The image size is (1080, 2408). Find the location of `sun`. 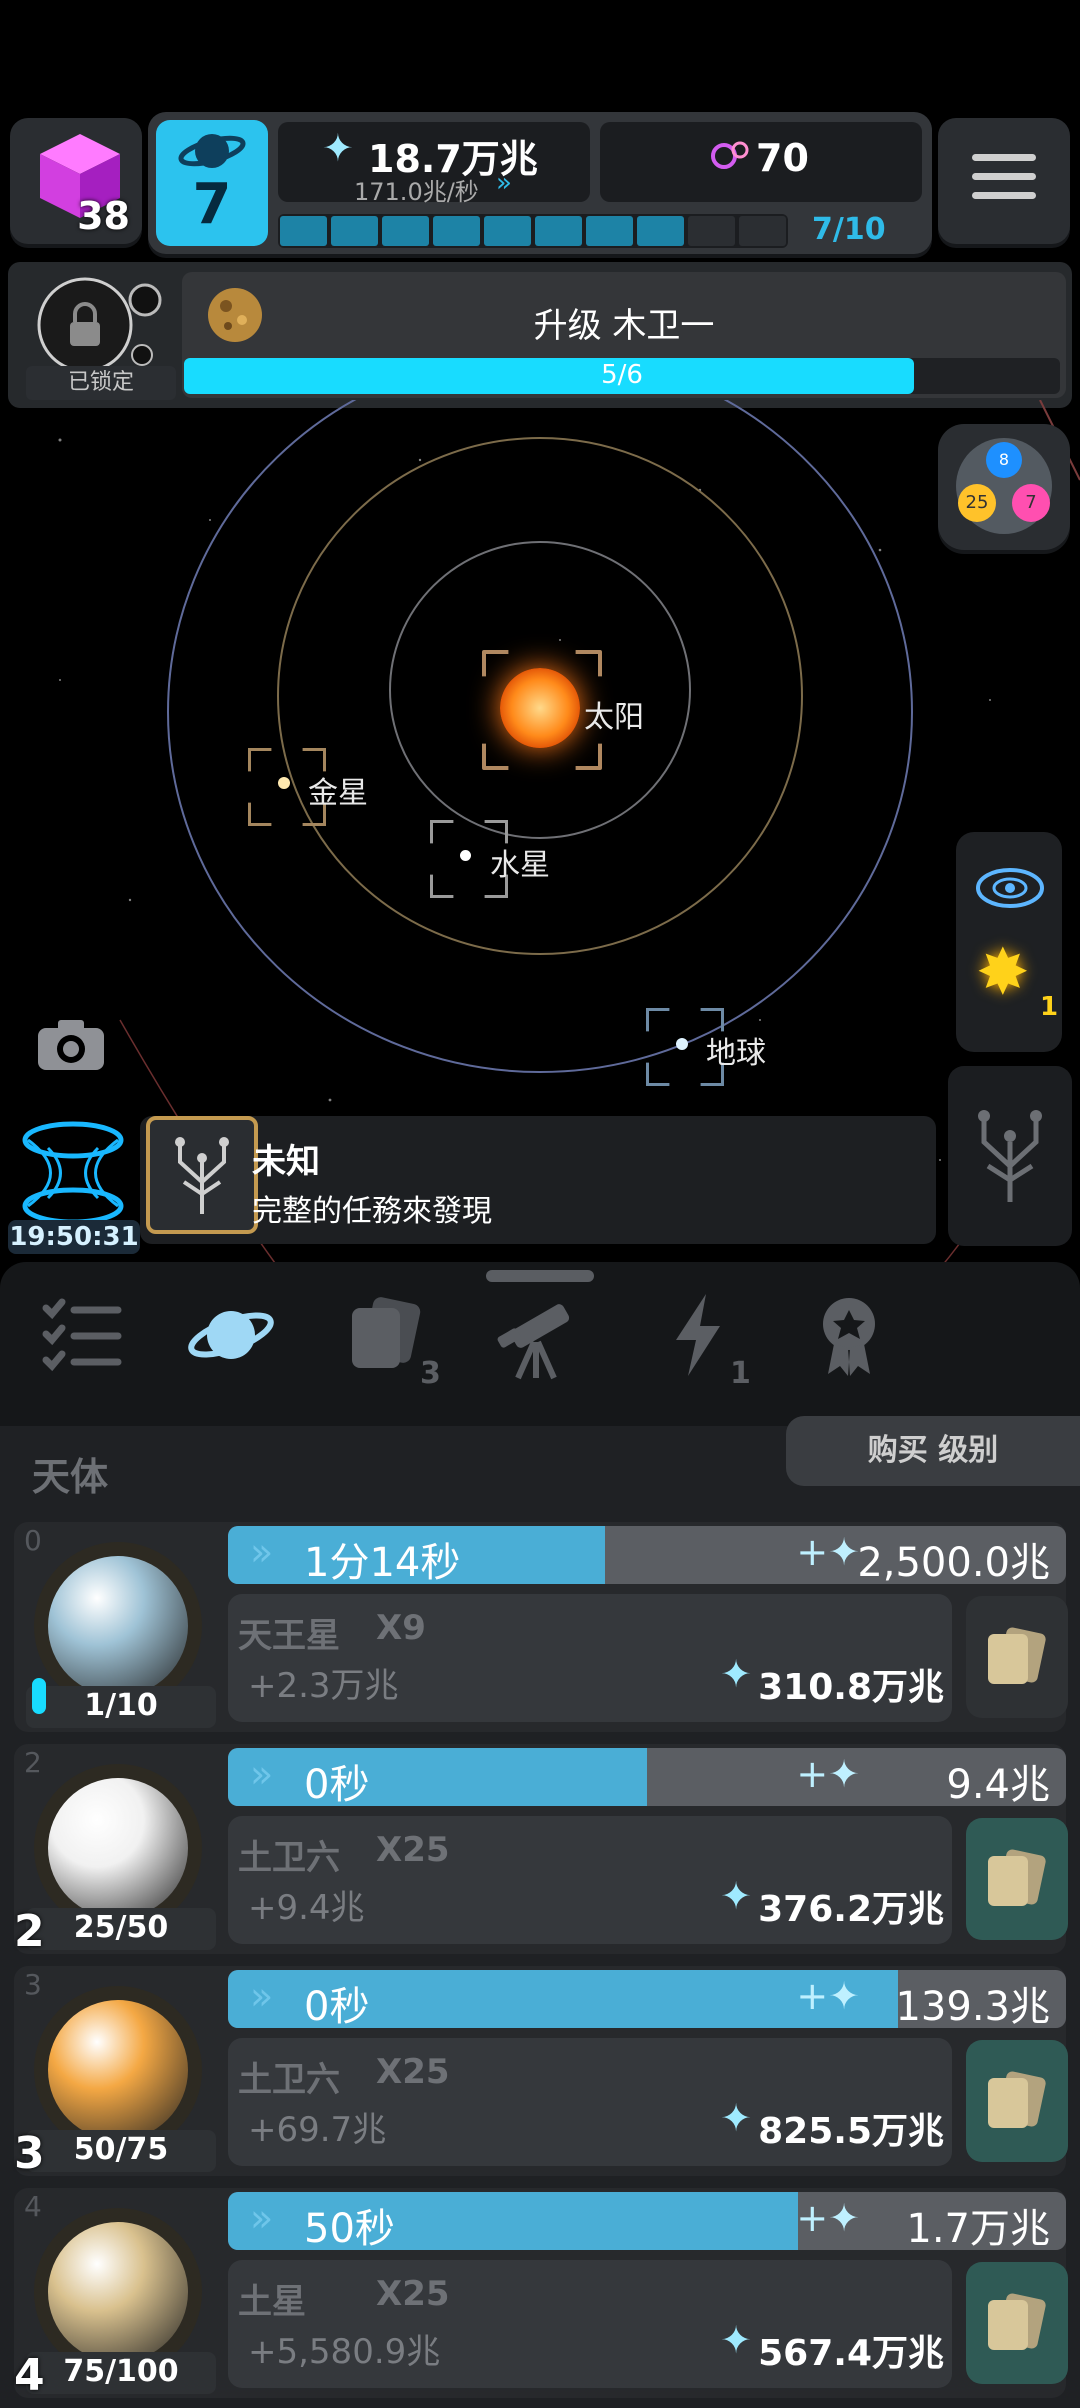

sun is located at coordinates (542, 710).